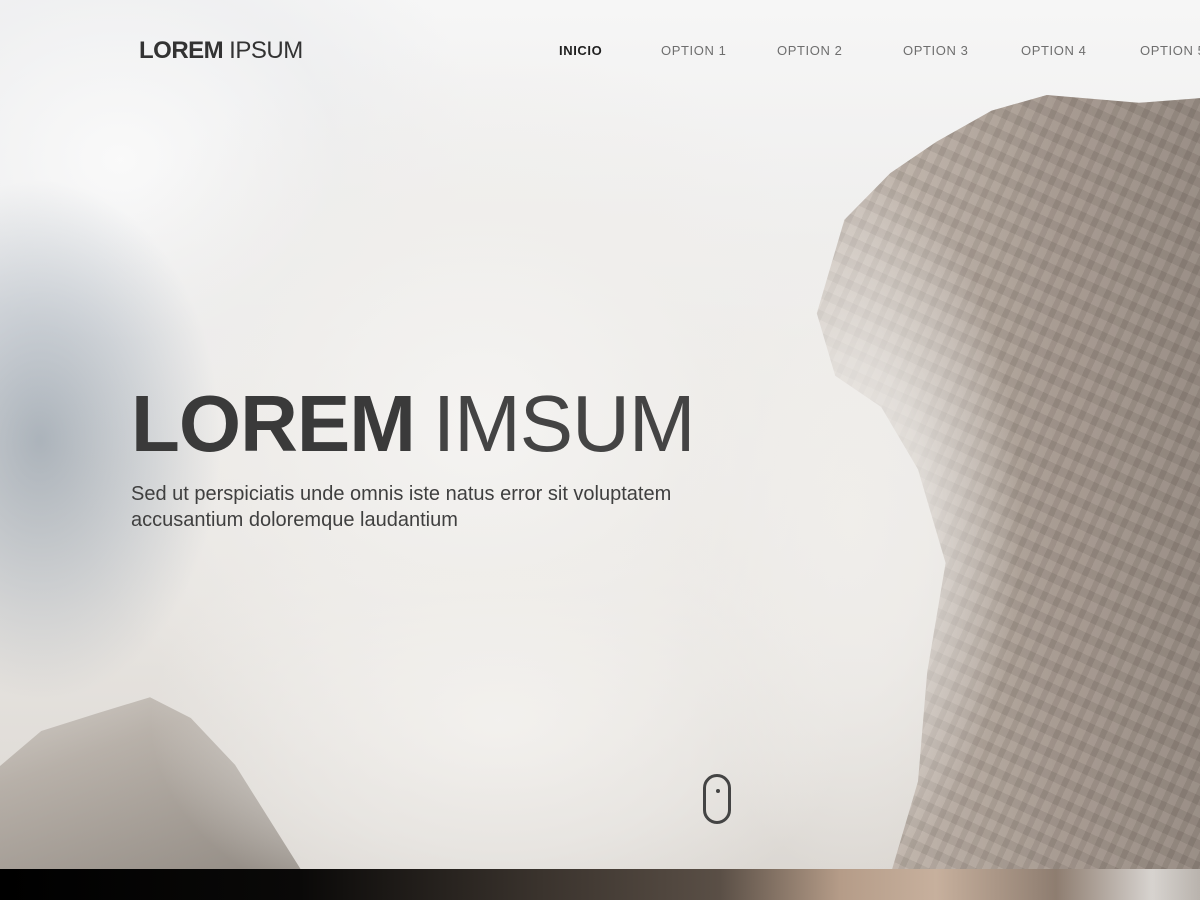 This screenshot has height=900, width=1200. I want to click on nav-item-option-3: OPTION 3, so click(935, 50).